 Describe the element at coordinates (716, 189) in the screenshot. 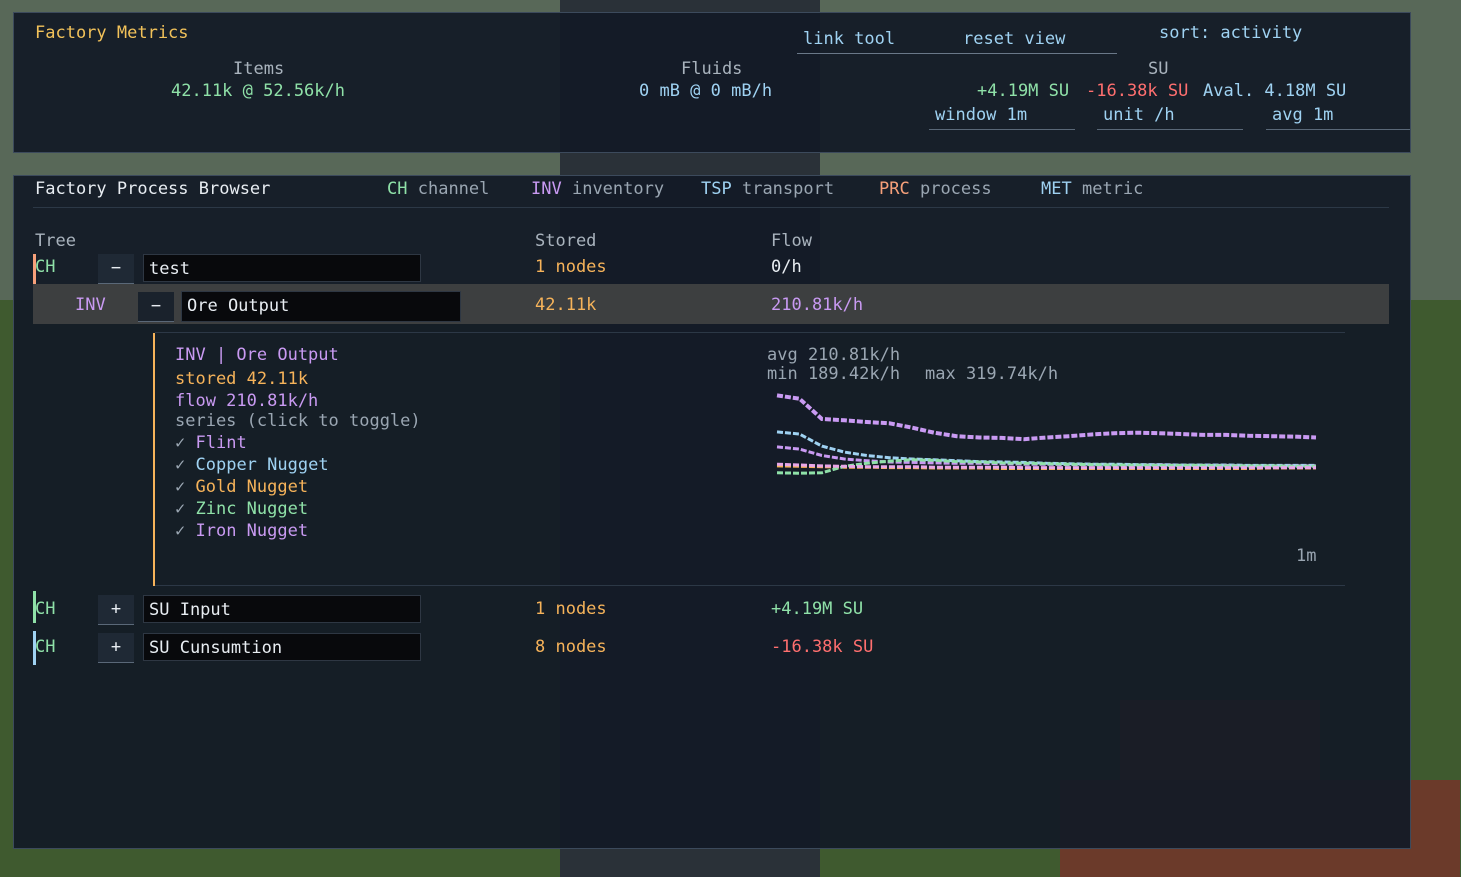

I see `legend-code: TSP` at that location.